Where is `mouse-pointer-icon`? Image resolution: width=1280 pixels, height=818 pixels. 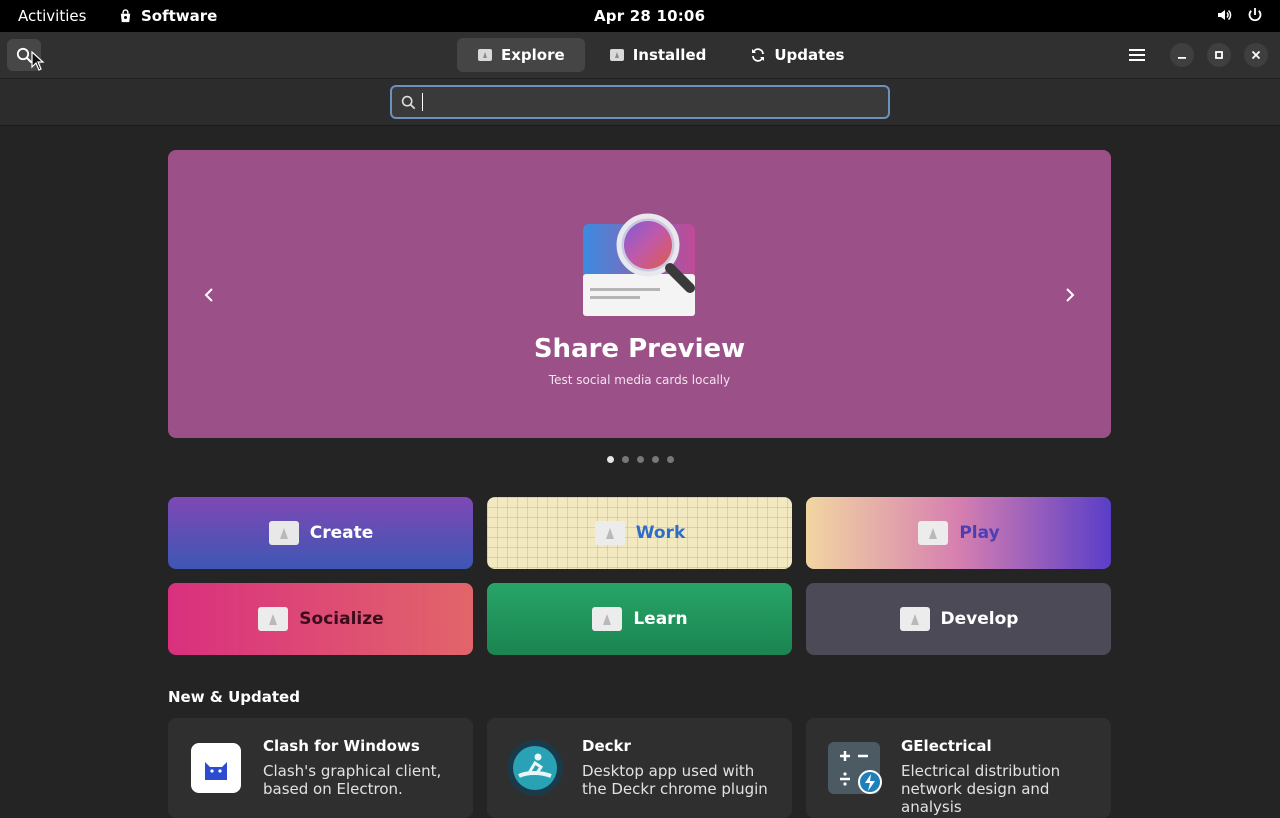
mouse-pointer-icon is located at coordinates (38, 61).